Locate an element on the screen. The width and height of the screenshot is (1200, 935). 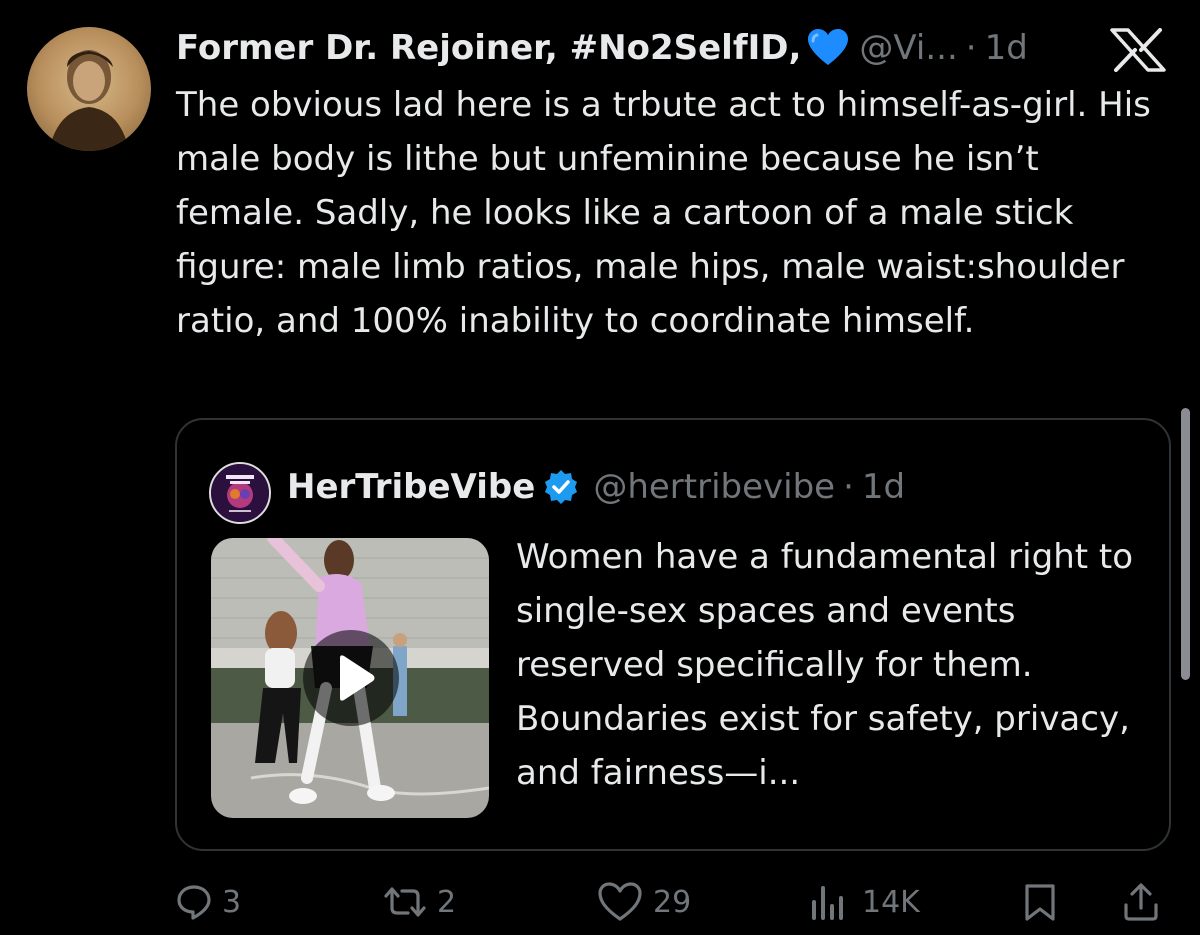
author-name: Former Dr. Rejoiner, #No2SelfID, is located at coordinates (488, 48).